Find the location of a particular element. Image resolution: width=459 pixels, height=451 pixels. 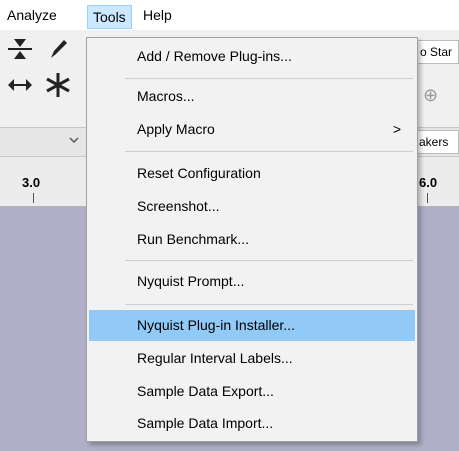

menu-help: Help is located at coordinates (157, 15).